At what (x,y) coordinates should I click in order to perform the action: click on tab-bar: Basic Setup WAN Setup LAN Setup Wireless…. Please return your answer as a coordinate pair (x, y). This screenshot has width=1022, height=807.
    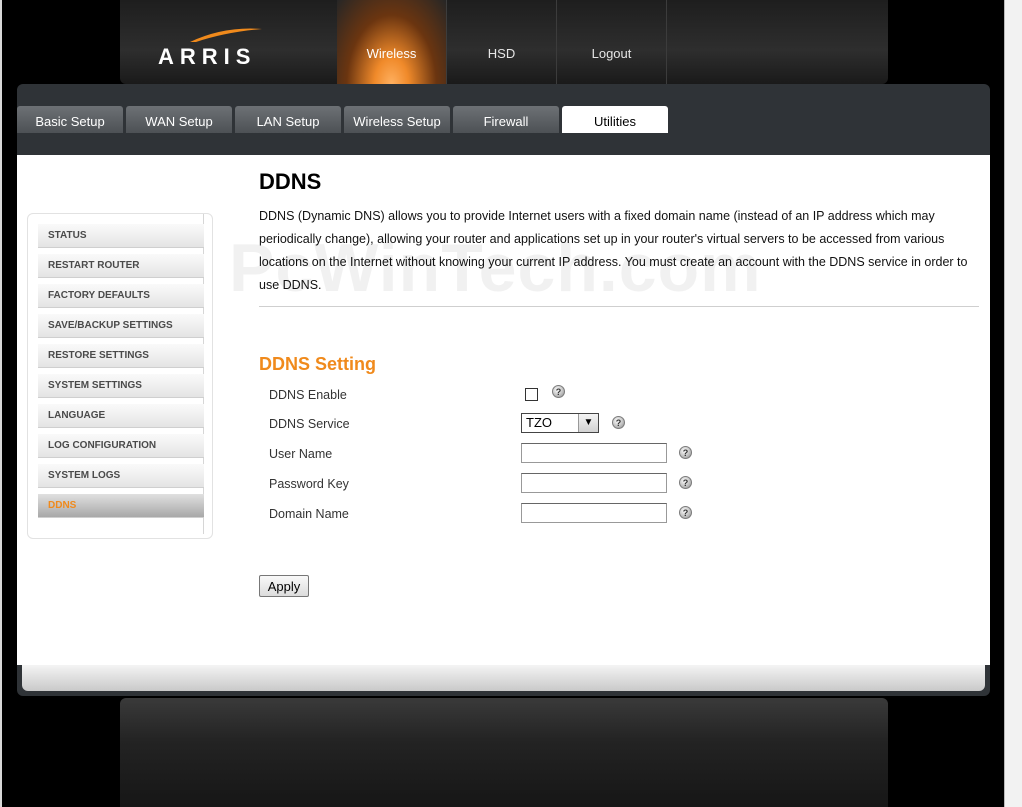
    Looking at the image, I should click on (344, 119).